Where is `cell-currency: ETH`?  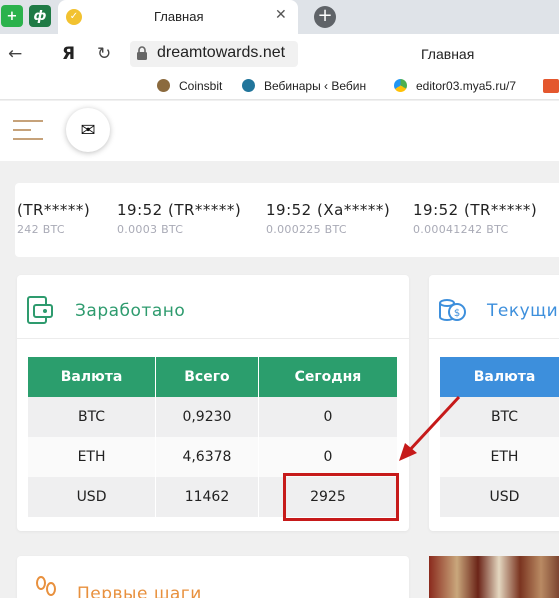 cell-currency: ETH is located at coordinates (92, 457).